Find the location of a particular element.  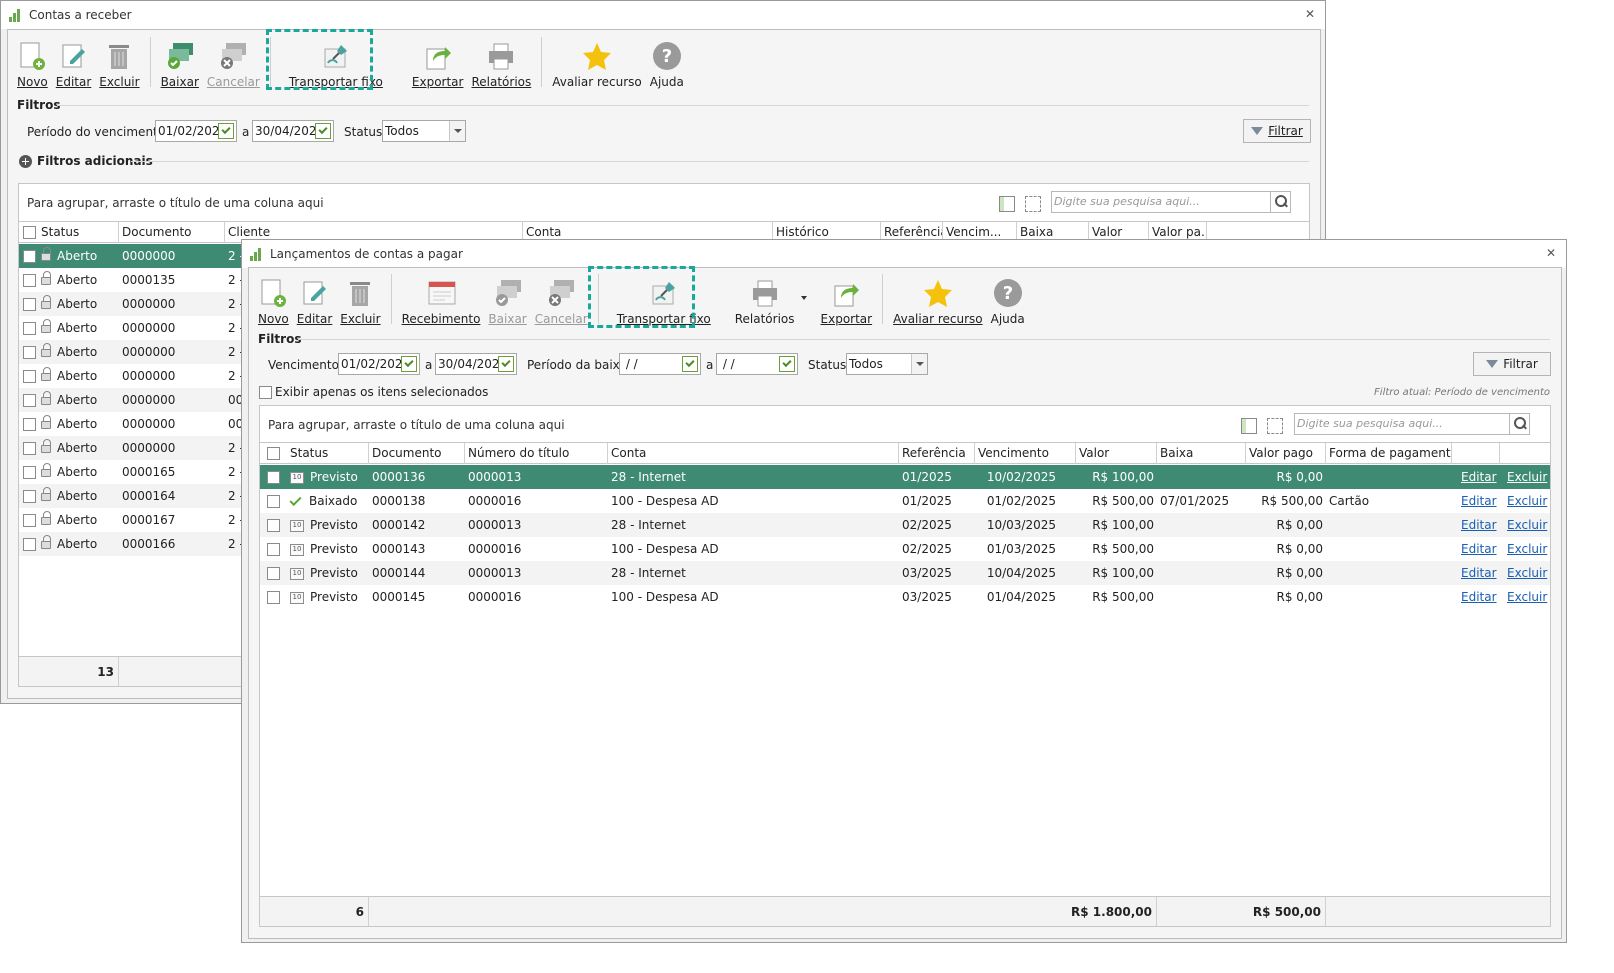

column-header: Número do título is located at coordinates (536, 453).